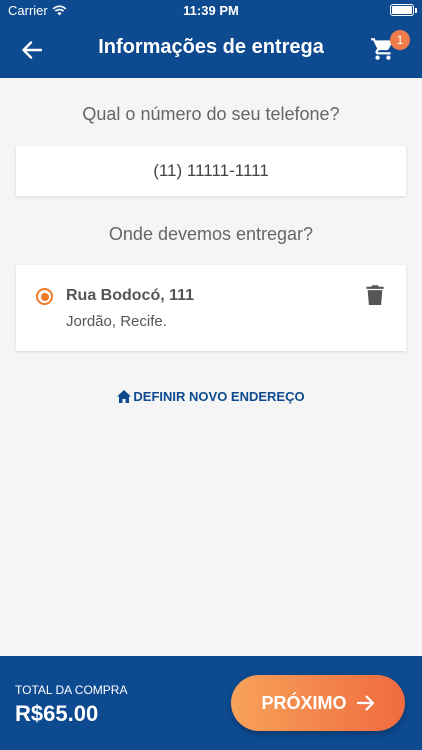 The image size is (422, 750). What do you see at coordinates (211, 47) in the screenshot?
I see `page-title: Informações de entrega` at bounding box center [211, 47].